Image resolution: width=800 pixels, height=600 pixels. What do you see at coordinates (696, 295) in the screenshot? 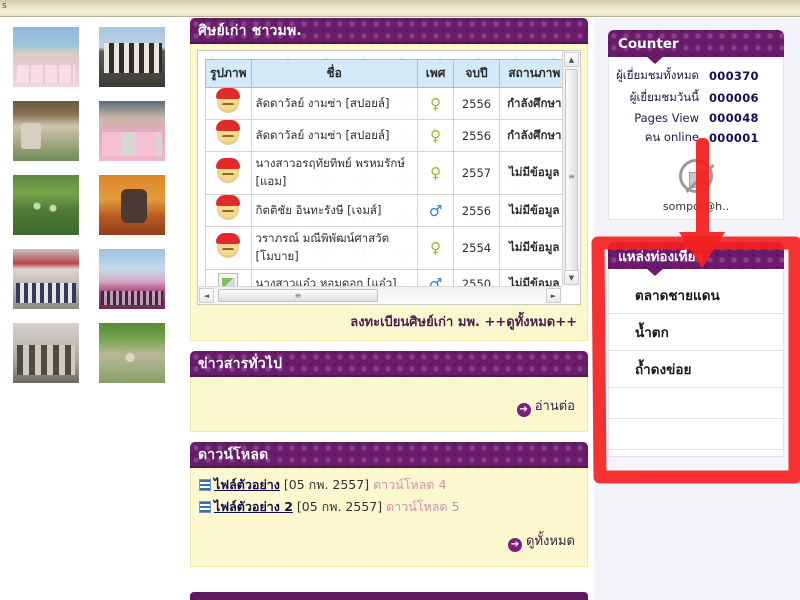
I see `tourism-item-border-market: ตลาดชายแดน` at bounding box center [696, 295].